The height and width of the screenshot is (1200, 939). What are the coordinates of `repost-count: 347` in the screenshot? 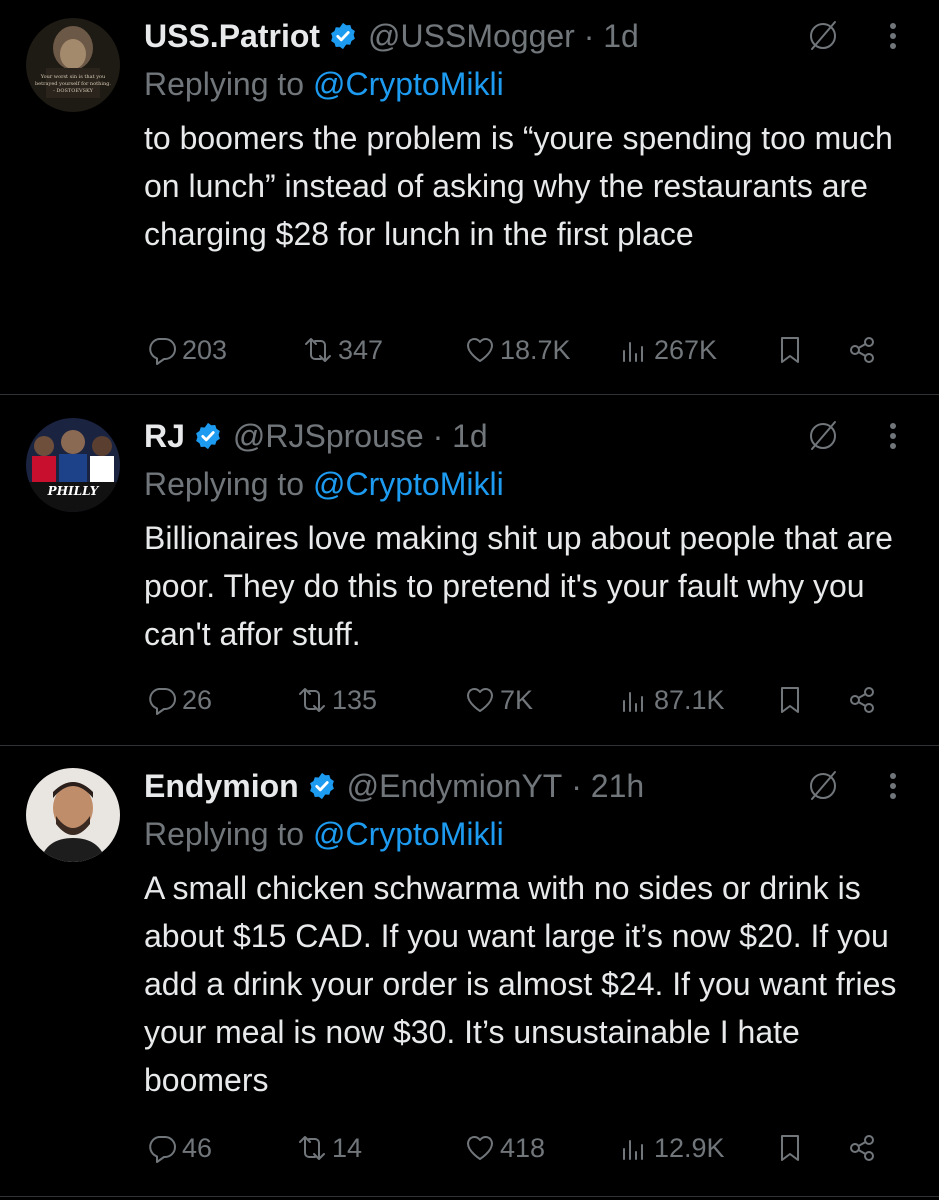 It's located at (361, 349).